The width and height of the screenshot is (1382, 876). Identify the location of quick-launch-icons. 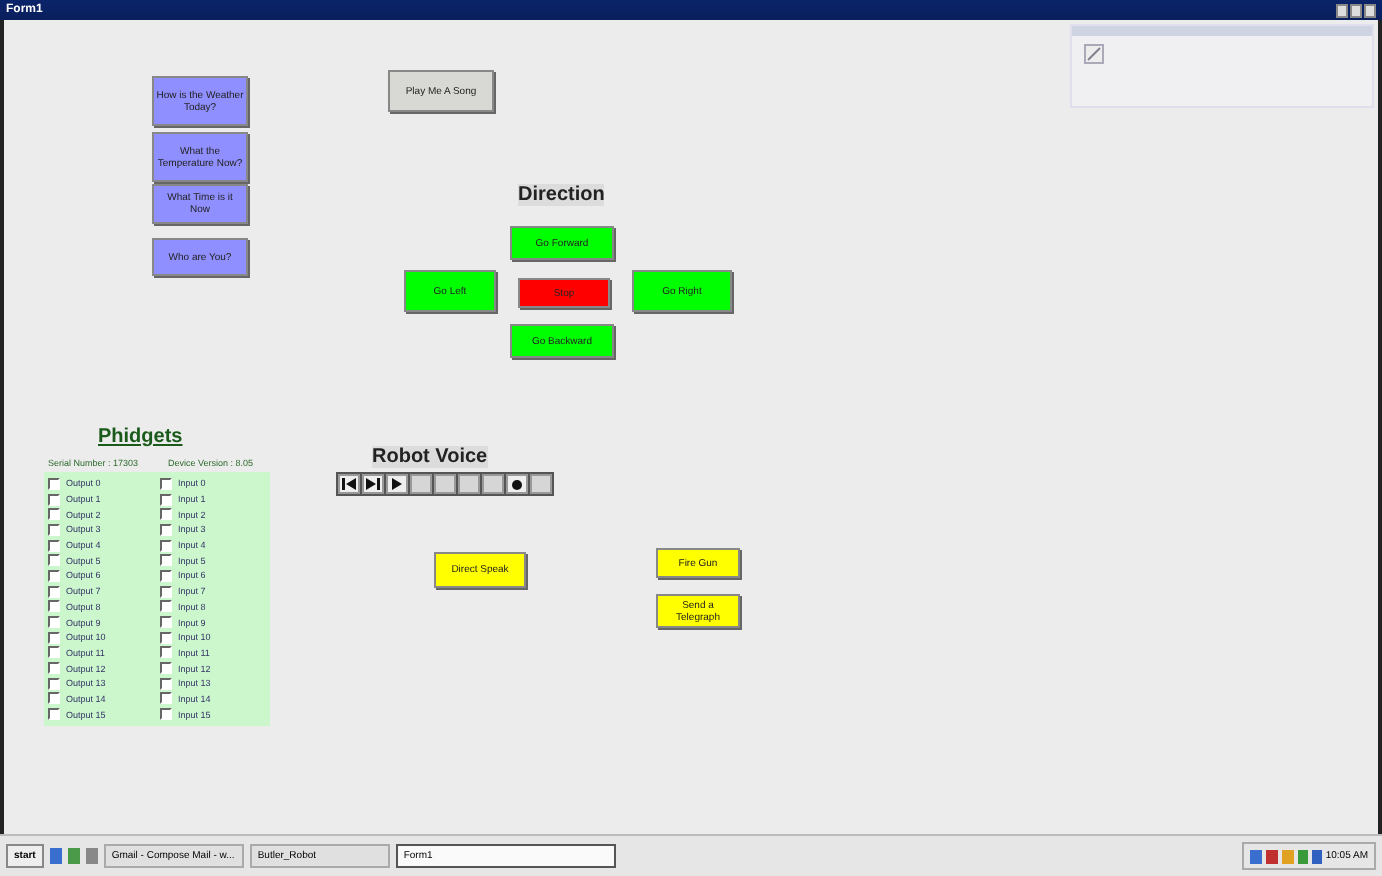
(73, 856).